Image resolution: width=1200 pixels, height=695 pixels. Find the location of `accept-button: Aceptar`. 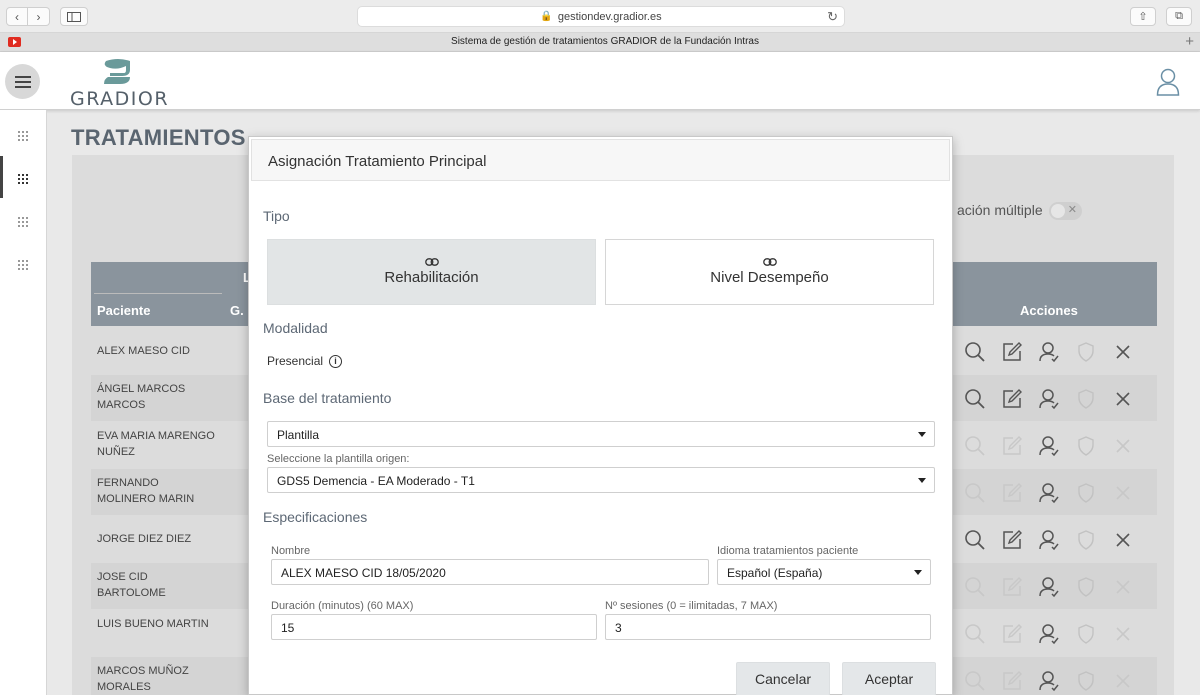

accept-button: Aceptar is located at coordinates (889, 678).